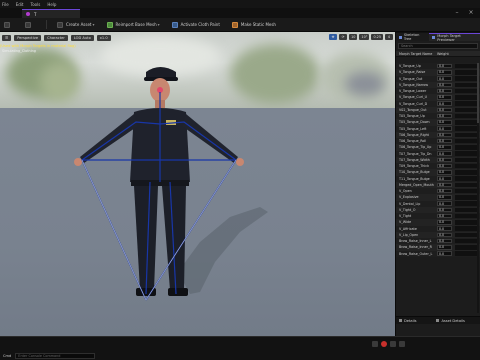 The height and width of the screenshot is (360, 480). What do you see at coordinates (454, 37) in the screenshot?
I see `tab-morph-target-previewer: Morph Target Previewer` at bounding box center [454, 37].